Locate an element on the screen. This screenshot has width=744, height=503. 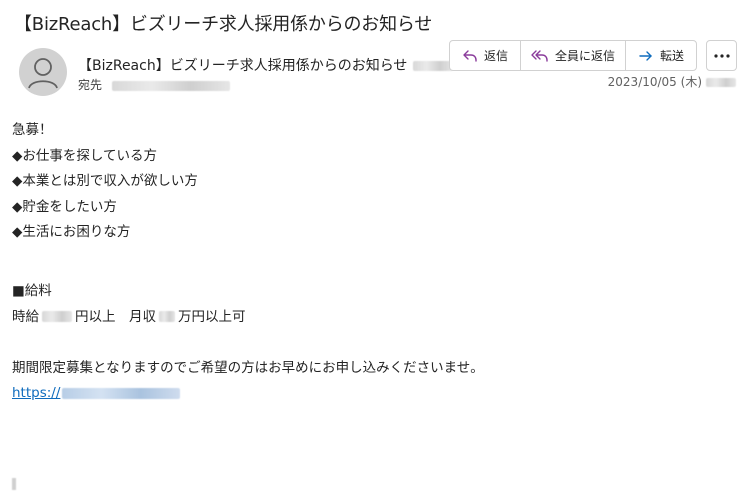
body-line-target-3: ◆貯金をしたい方 is located at coordinates (64, 206).